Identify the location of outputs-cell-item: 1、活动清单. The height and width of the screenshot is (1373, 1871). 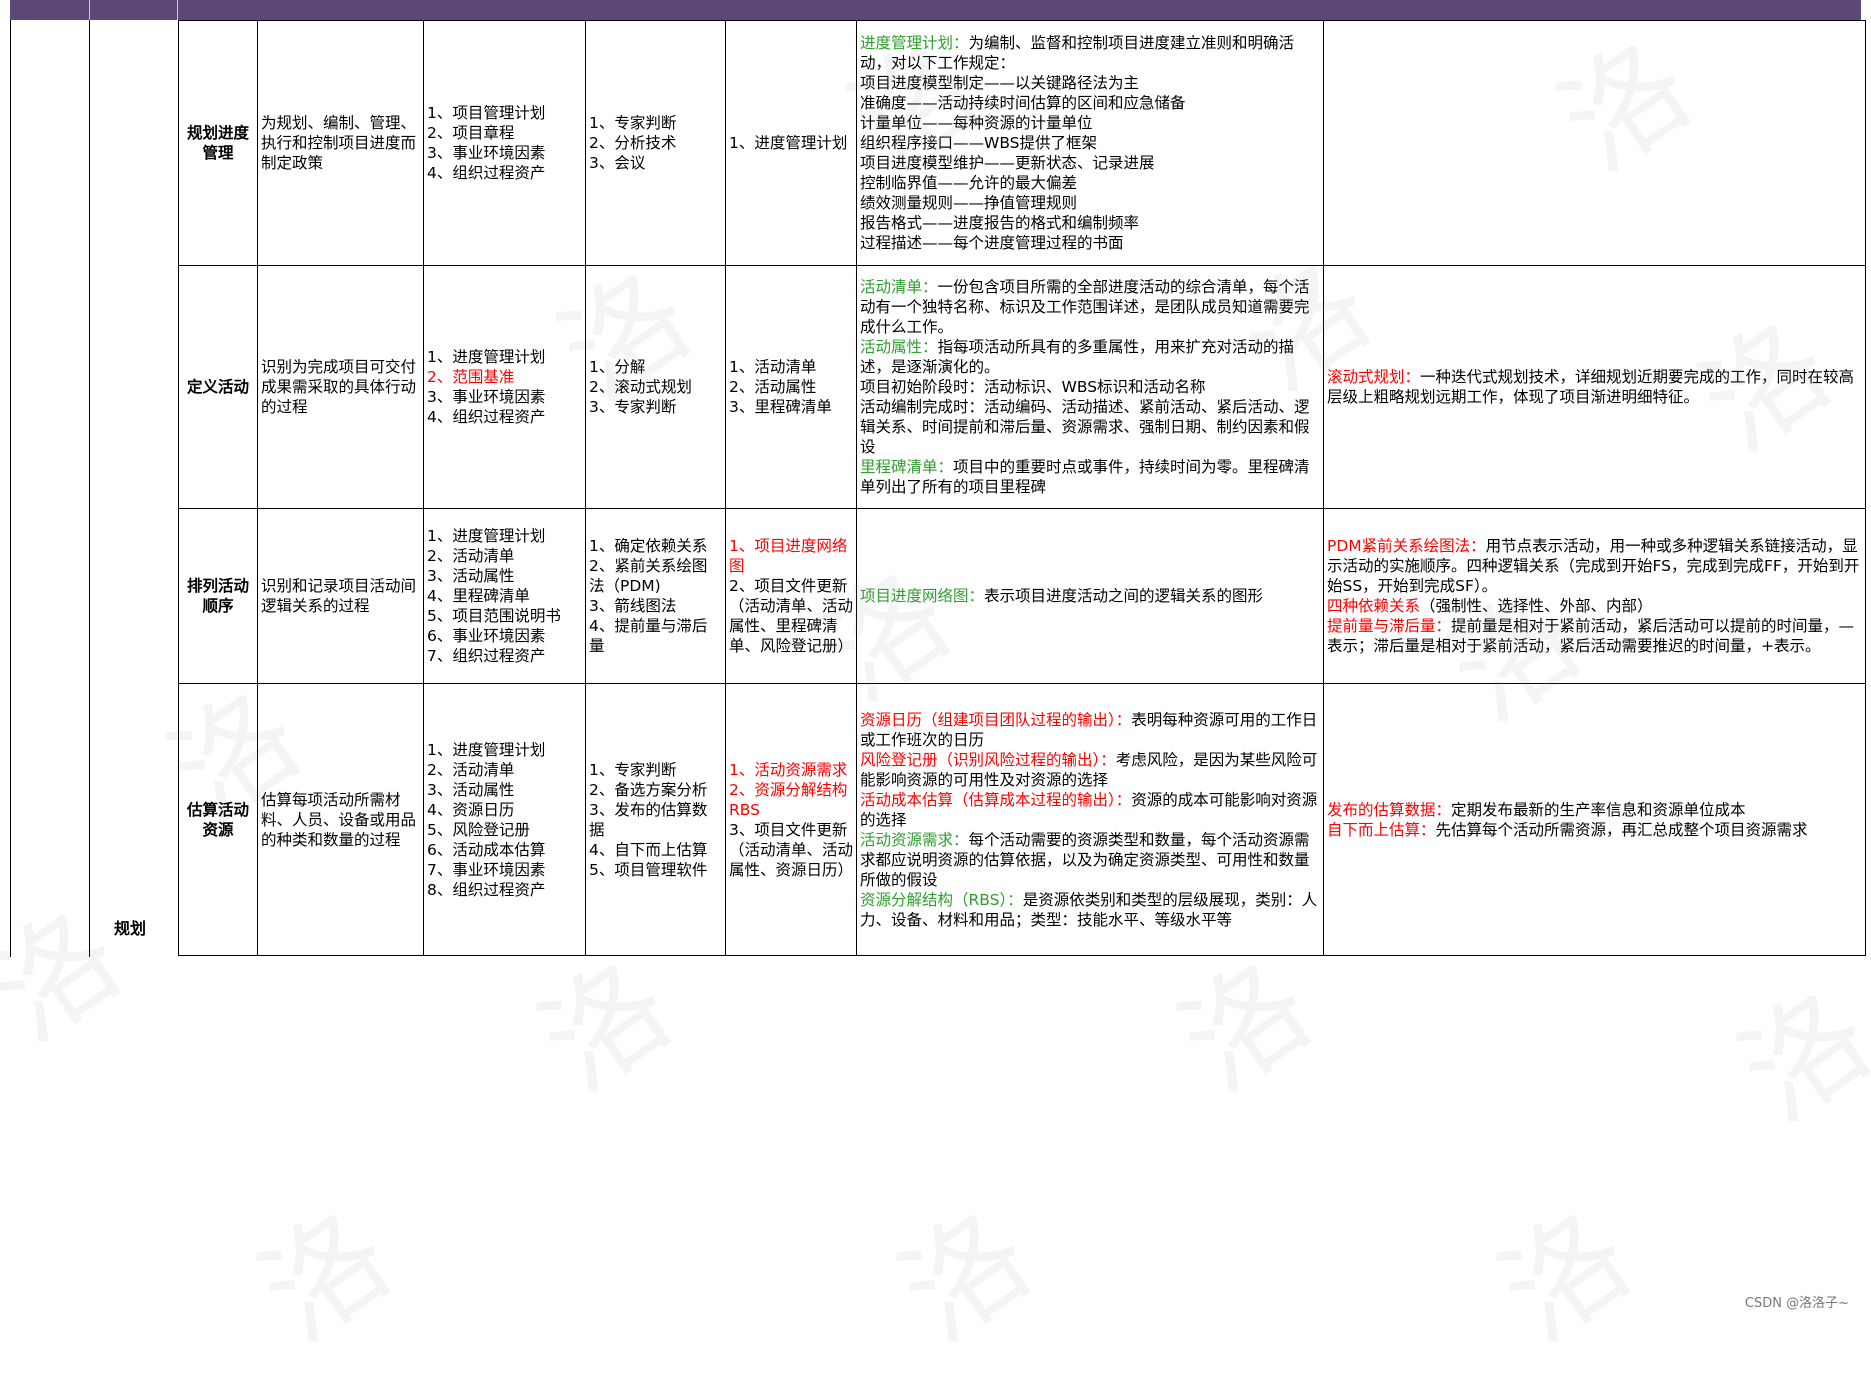
(773, 367).